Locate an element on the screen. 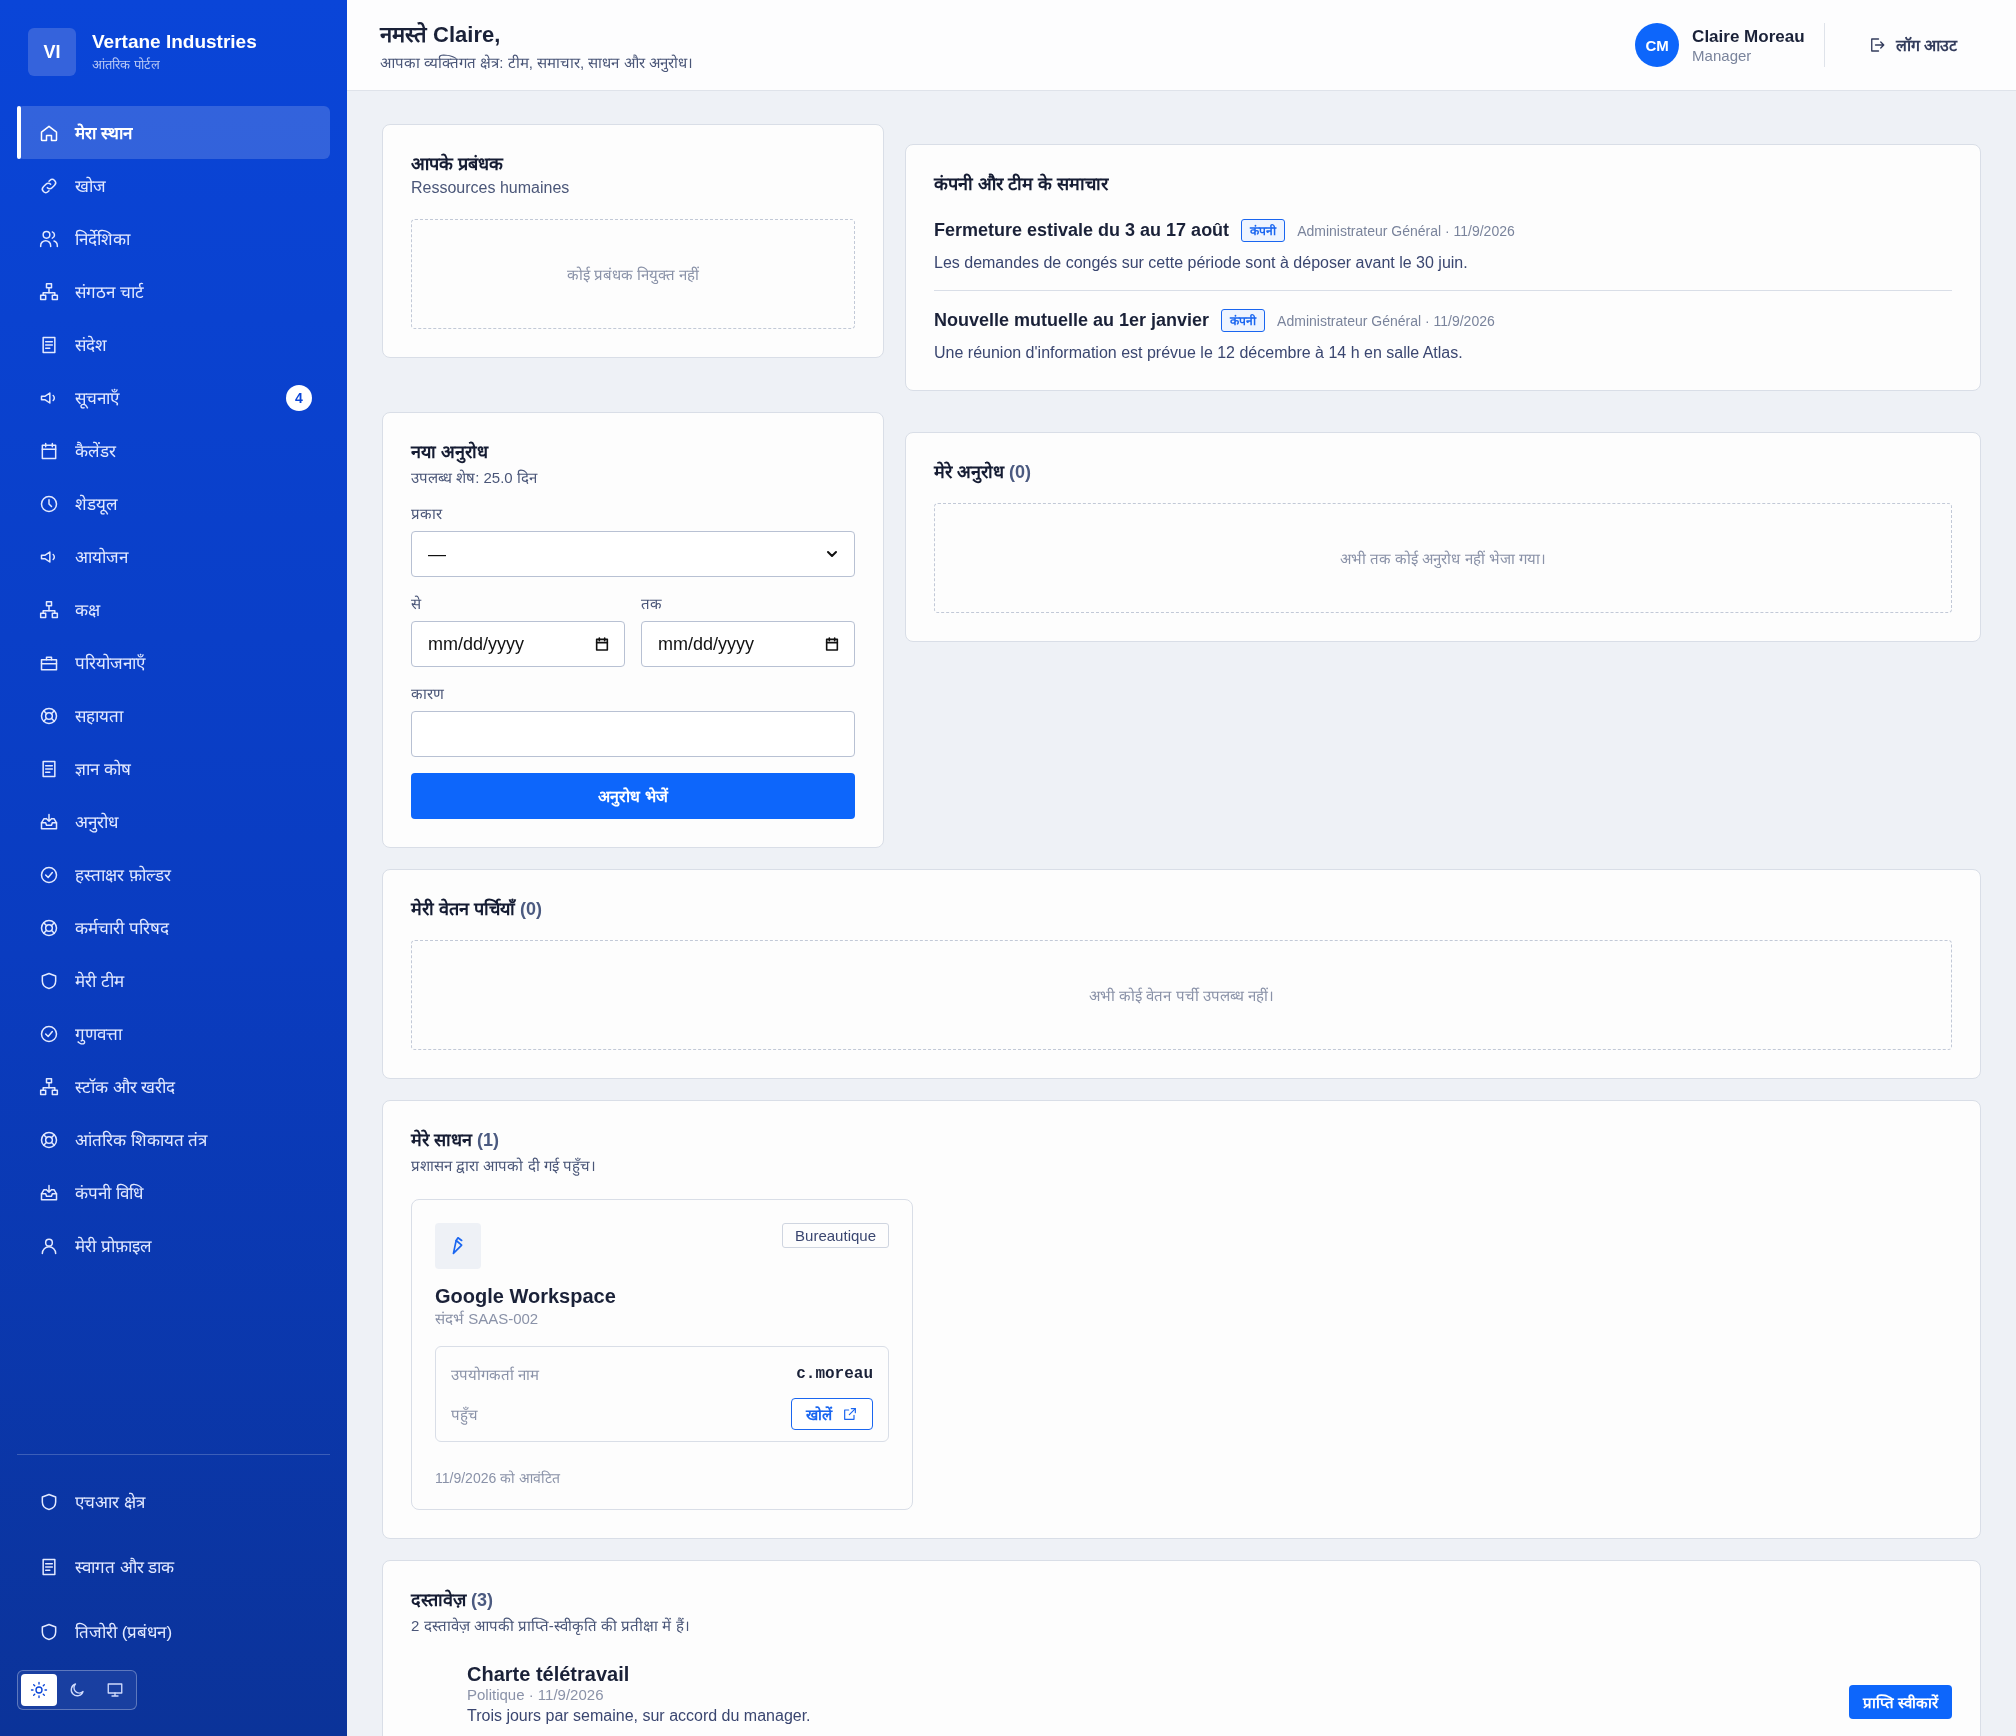 Image resolution: width=2016 pixels, height=1736 pixels. card-title: मेरे साधन (1) is located at coordinates (455, 1139).